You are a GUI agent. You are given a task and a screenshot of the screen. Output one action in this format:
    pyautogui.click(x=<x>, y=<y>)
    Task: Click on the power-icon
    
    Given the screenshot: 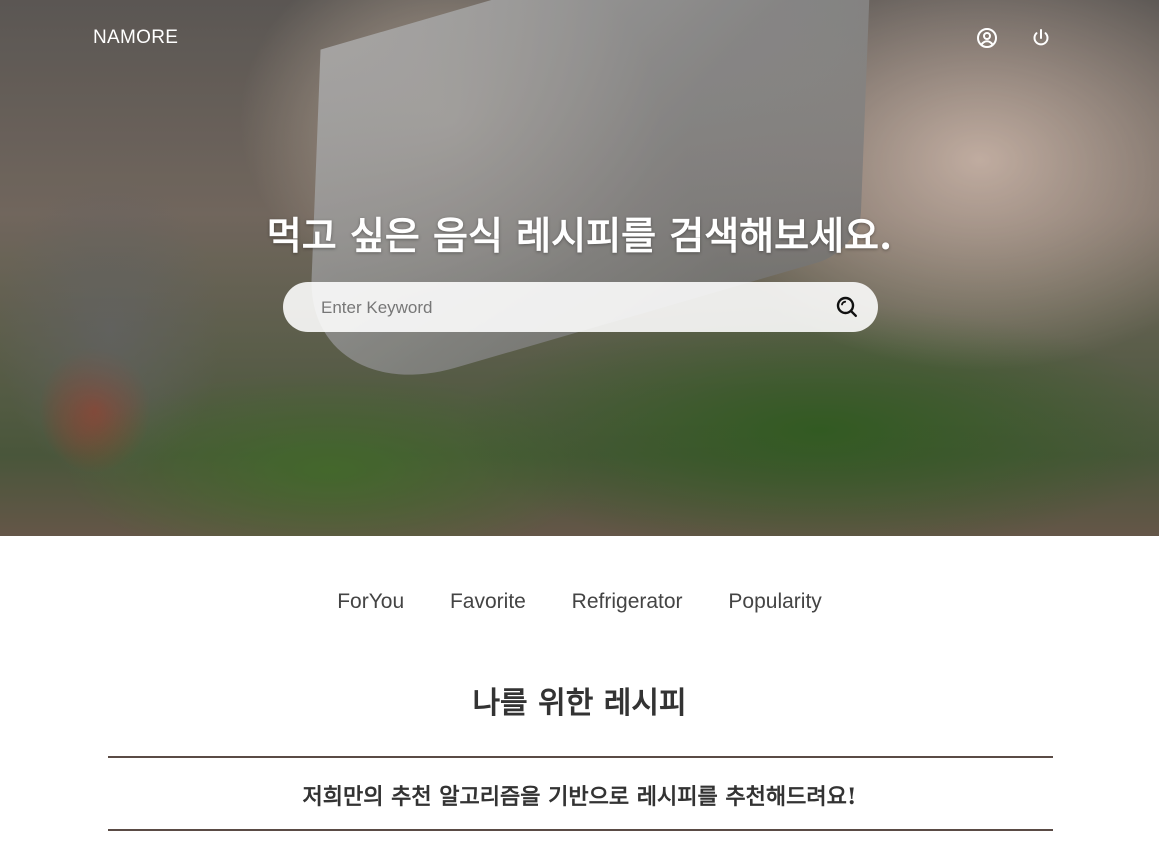 What is the action you would take?
    pyautogui.click(x=1041, y=38)
    